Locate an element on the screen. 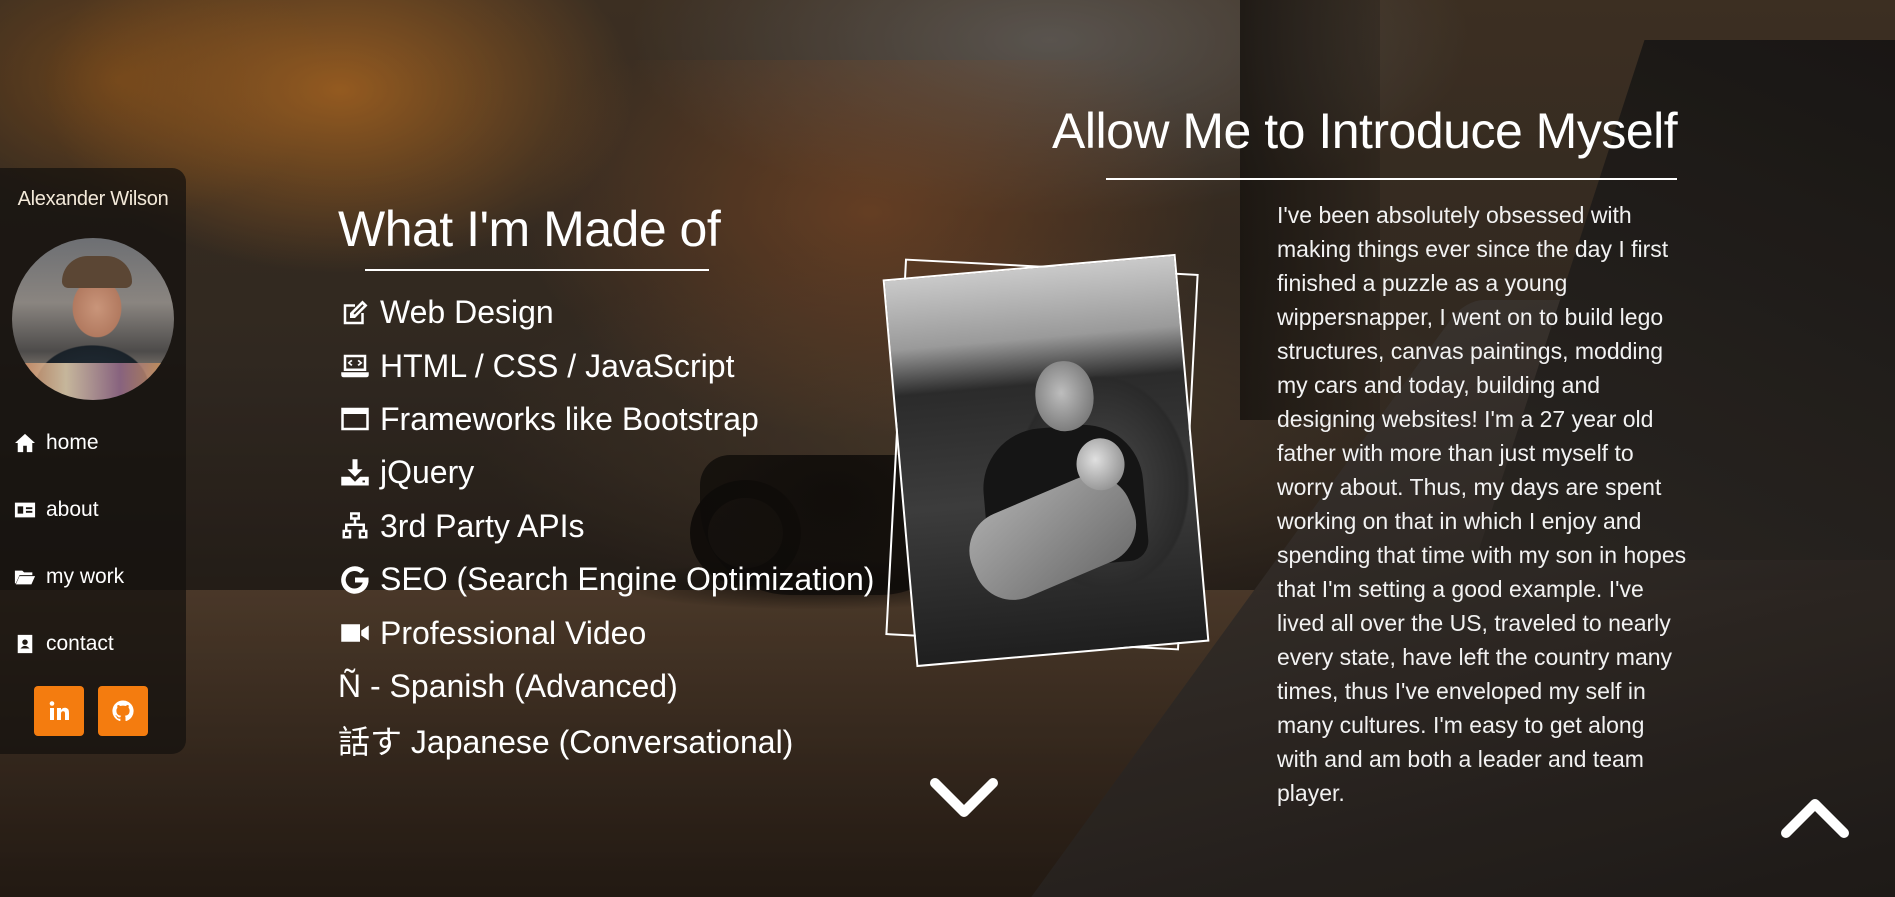  about-heading: Allow Me to Introduce Myself is located at coordinates (1365, 131).